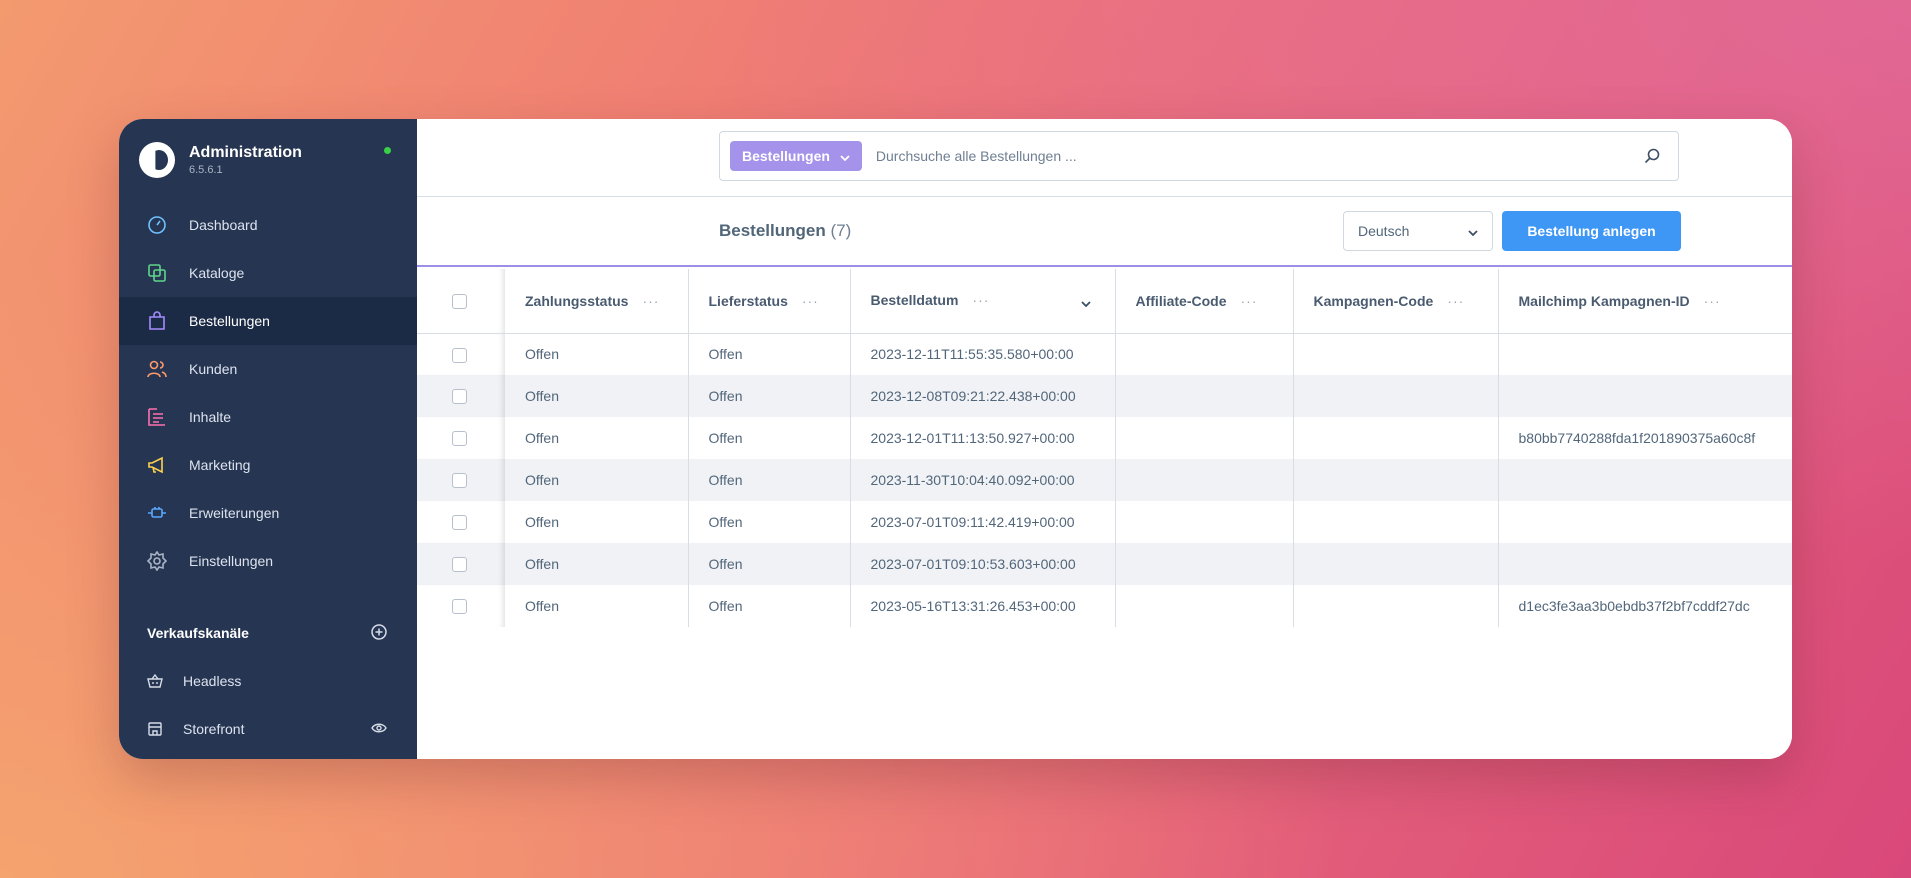 The height and width of the screenshot is (878, 1911). Describe the element at coordinates (268, 273) in the screenshot. I see `nav-item-catalogs: Kataloge` at that location.